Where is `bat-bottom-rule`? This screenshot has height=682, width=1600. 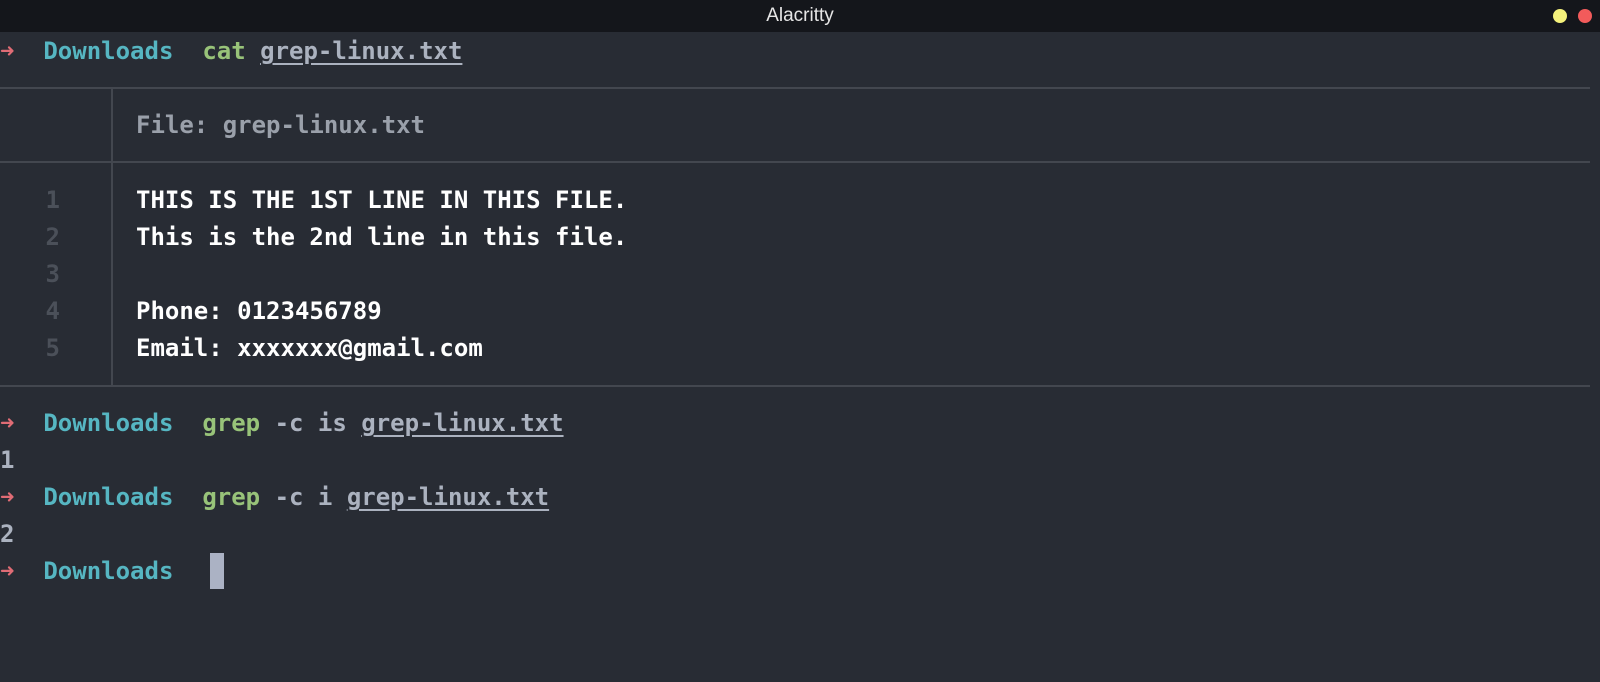
bat-bottom-rule is located at coordinates (795, 386).